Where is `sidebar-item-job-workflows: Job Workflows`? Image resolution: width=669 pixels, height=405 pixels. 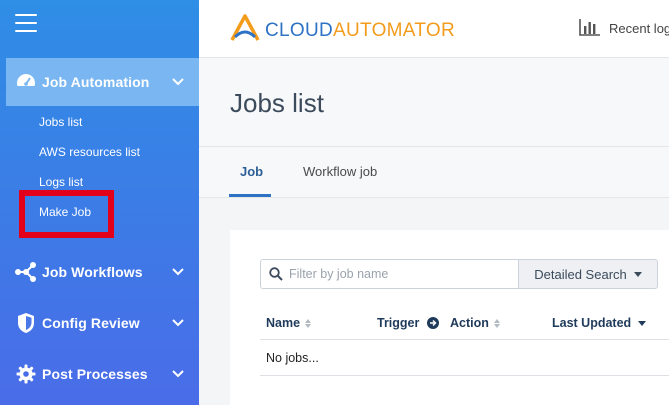 sidebar-item-job-workflows: Job Workflows is located at coordinates (102, 272).